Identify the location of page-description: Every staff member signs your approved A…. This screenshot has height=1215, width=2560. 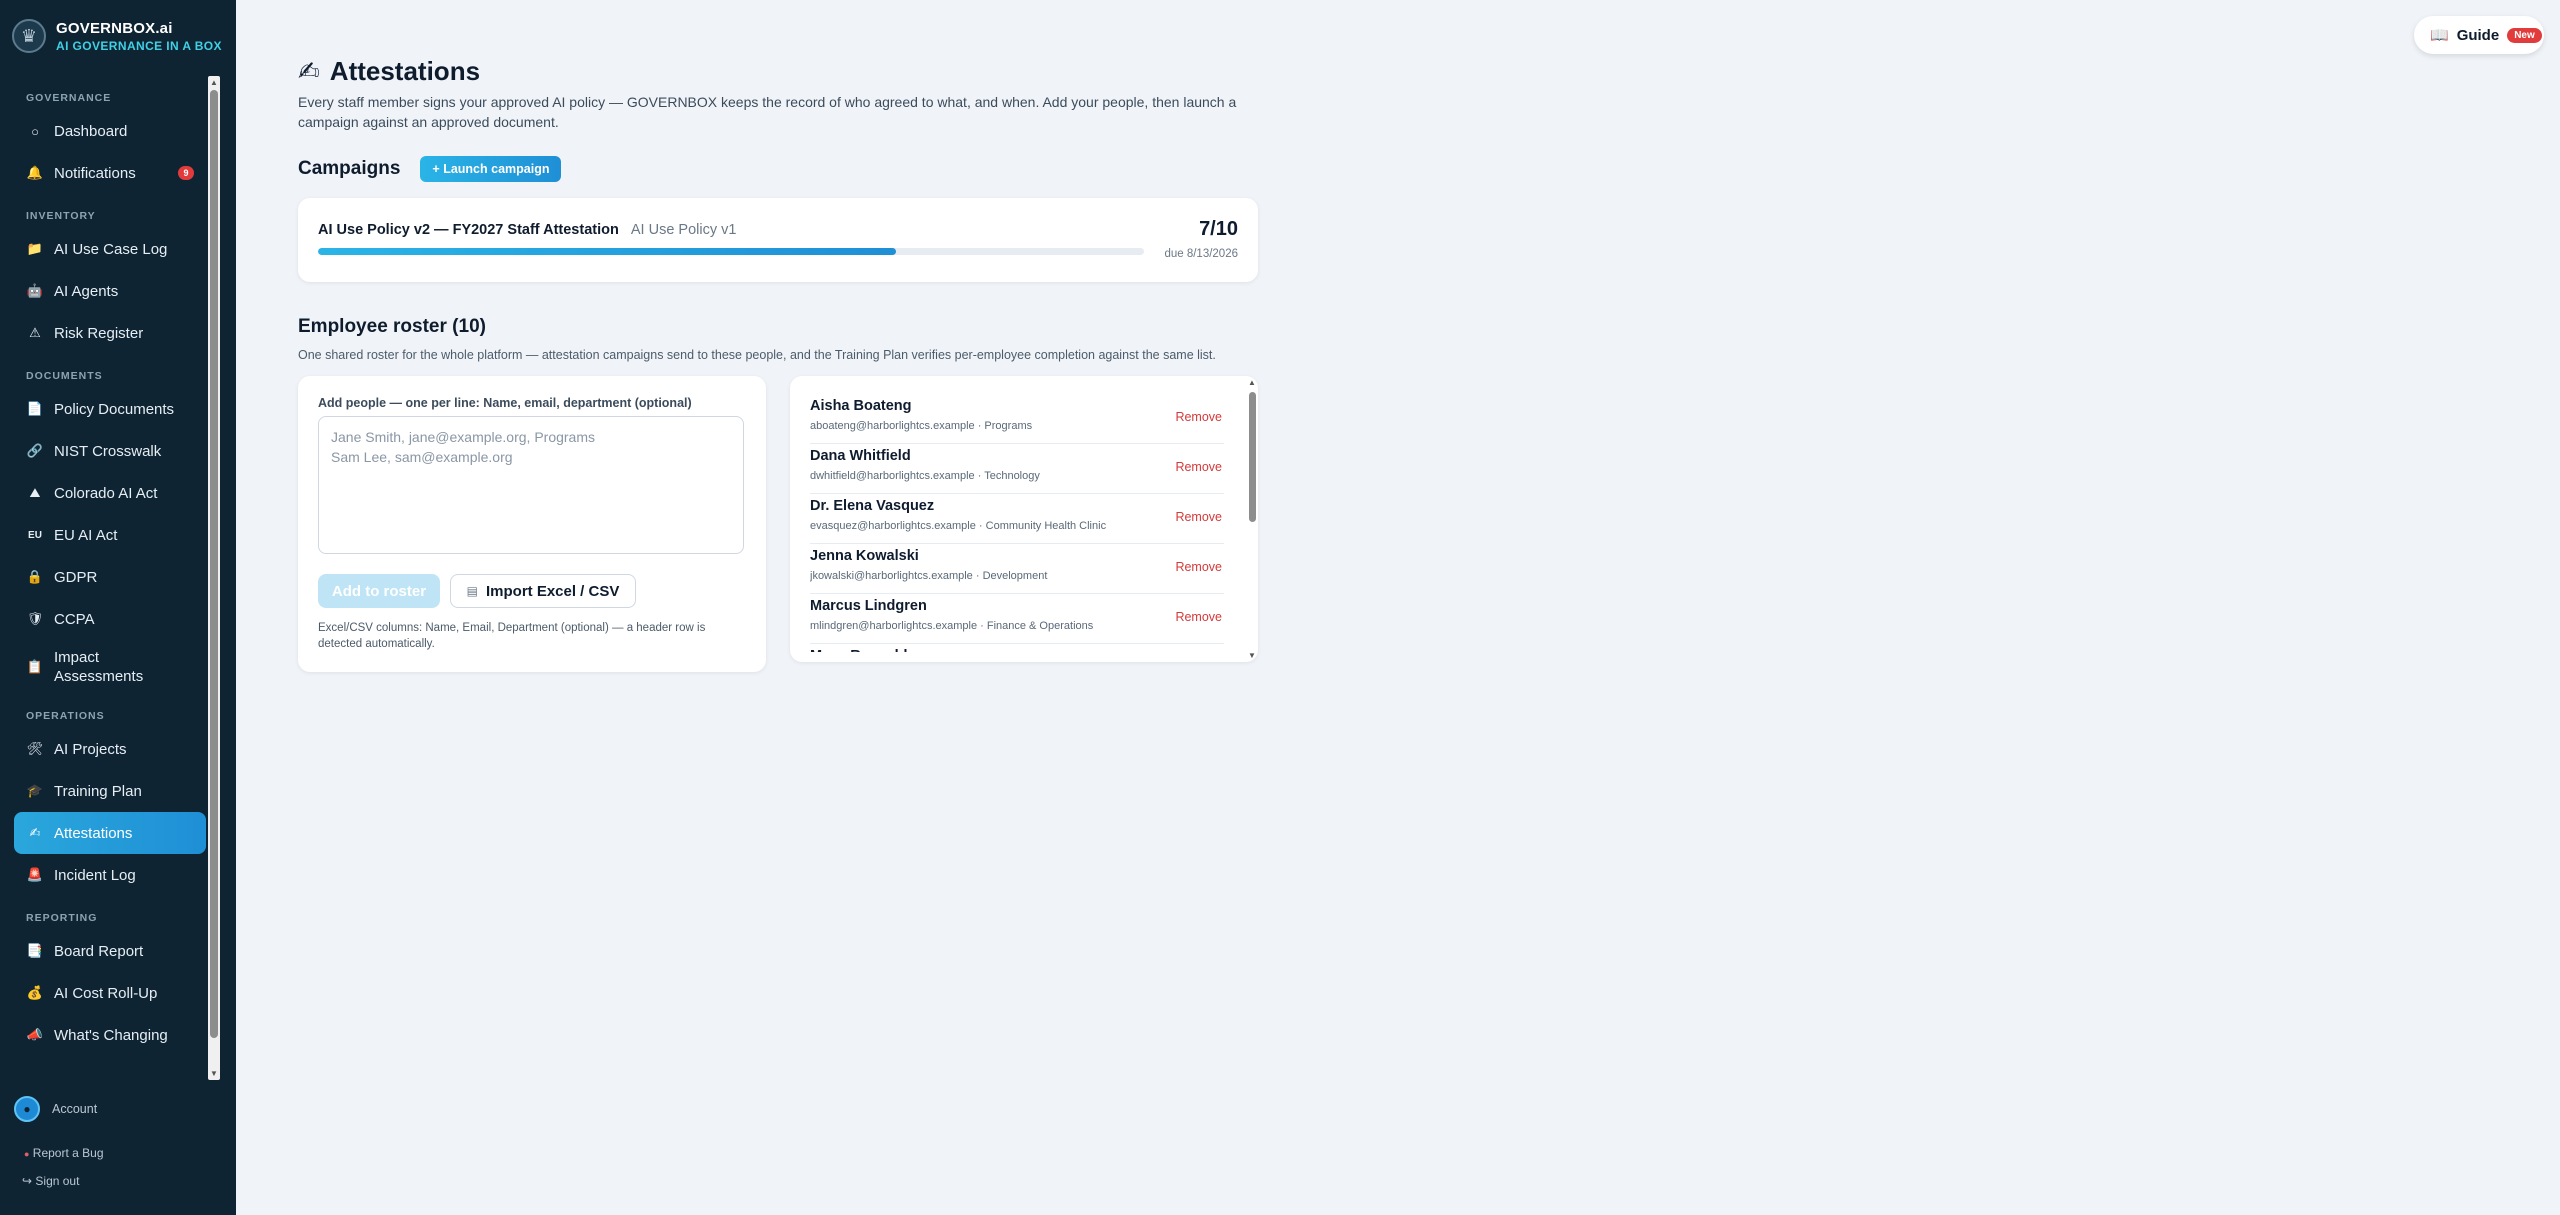
(767, 112).